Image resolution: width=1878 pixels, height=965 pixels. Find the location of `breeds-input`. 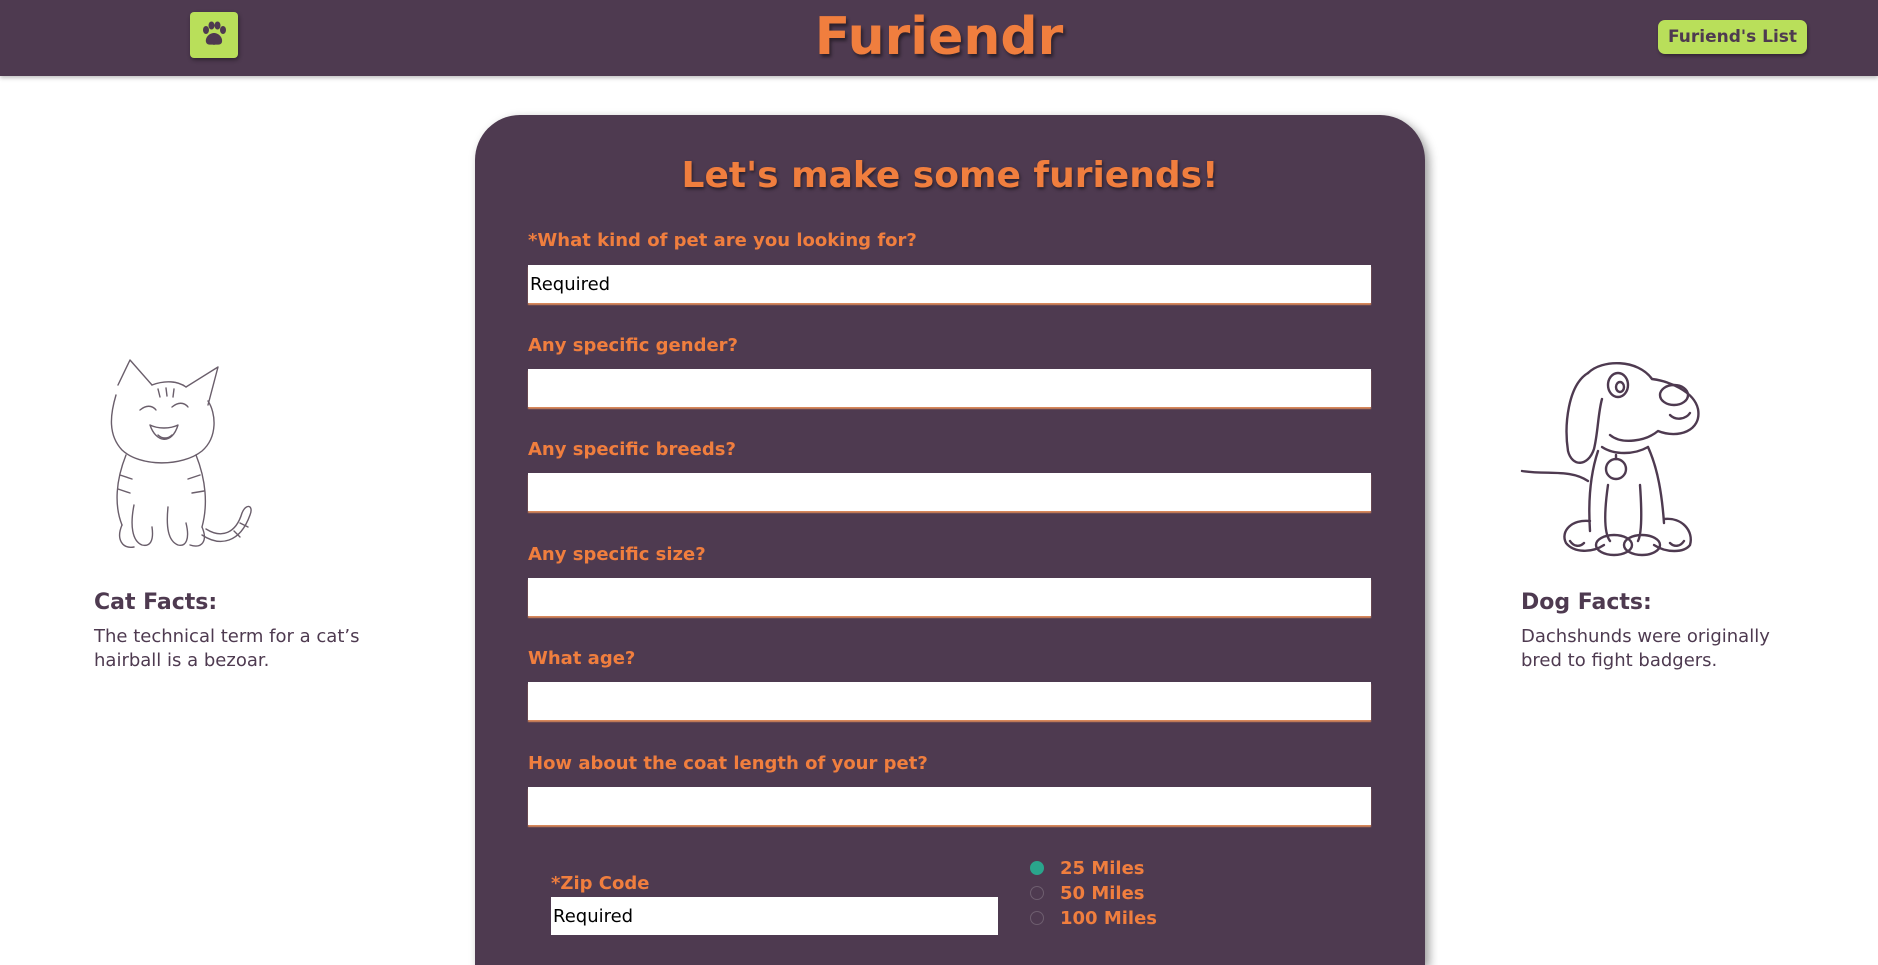

breeds-input is located at coordinates (949, 492).